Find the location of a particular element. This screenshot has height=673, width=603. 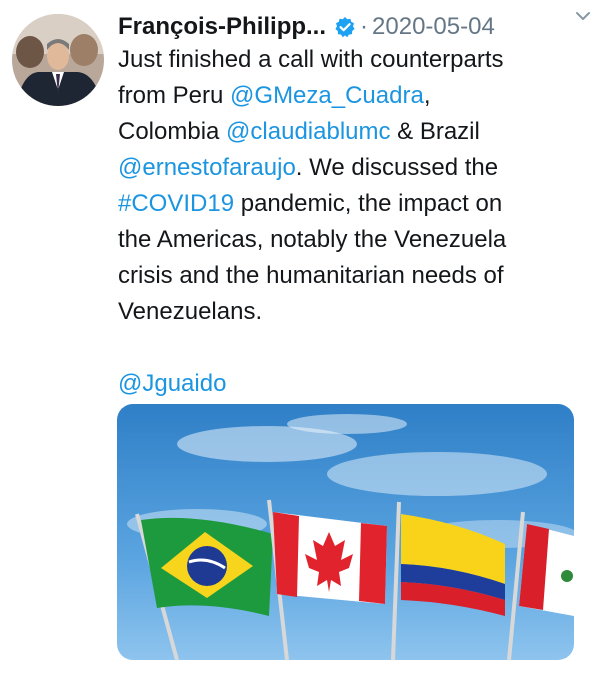

mention-link: @claudiablumc is located at coordinates (308, 131).